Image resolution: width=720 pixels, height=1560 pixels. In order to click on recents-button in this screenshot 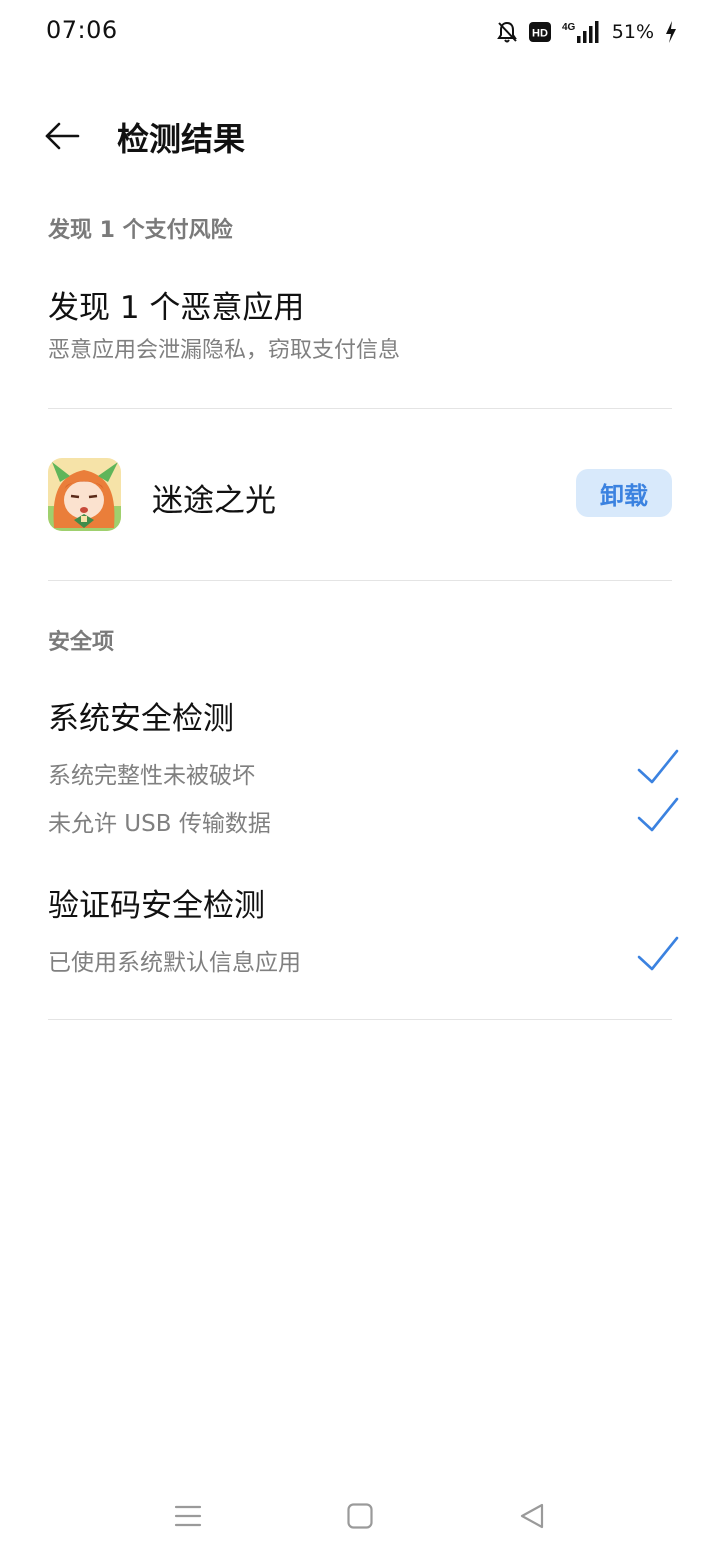, I will do `click(188, 1516)`.